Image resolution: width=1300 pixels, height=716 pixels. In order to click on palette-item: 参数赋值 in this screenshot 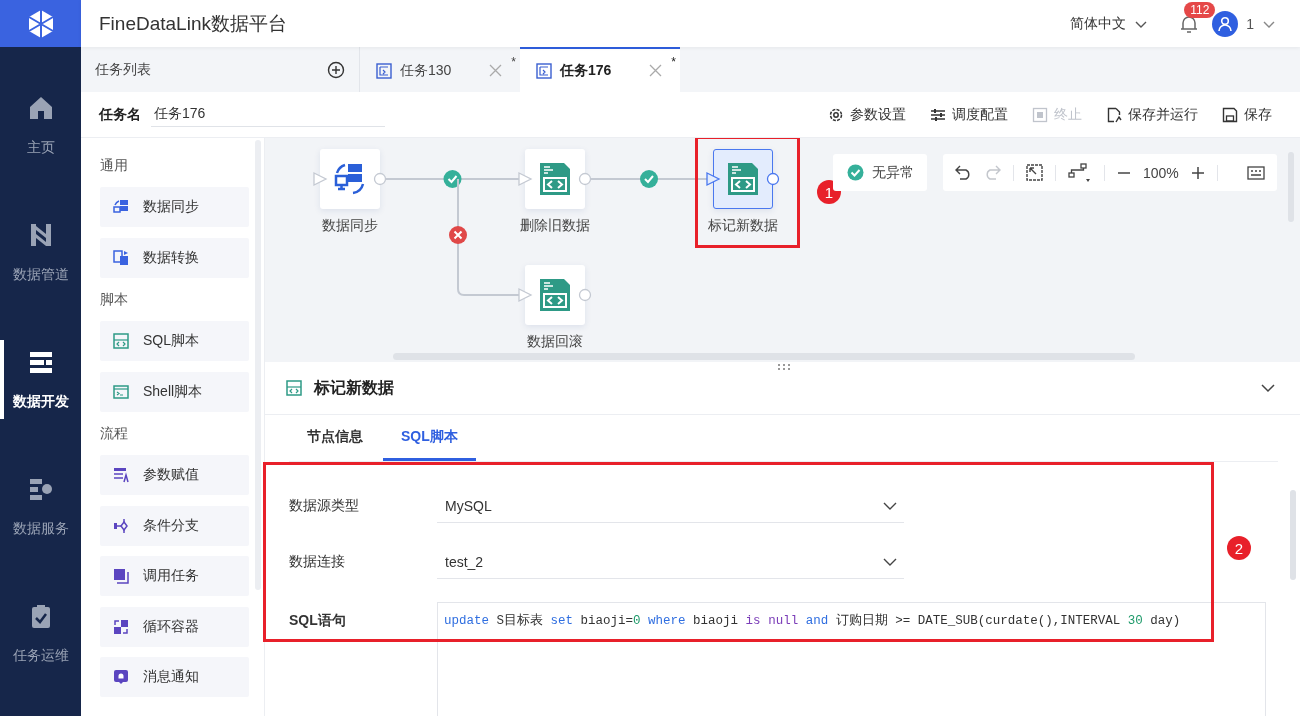, I will do `click(174, 475)`.